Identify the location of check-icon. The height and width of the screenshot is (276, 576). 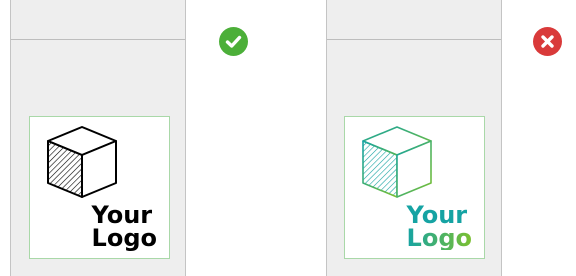
(233, 41).